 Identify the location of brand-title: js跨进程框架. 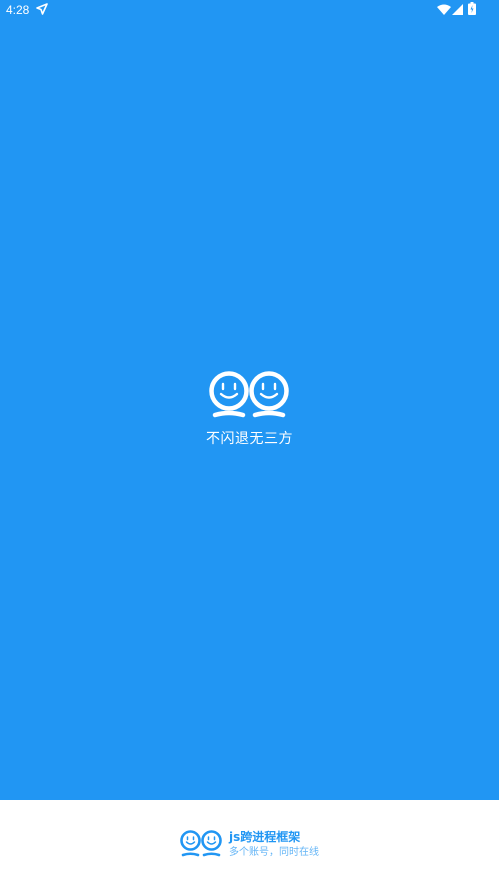
(265, 837).